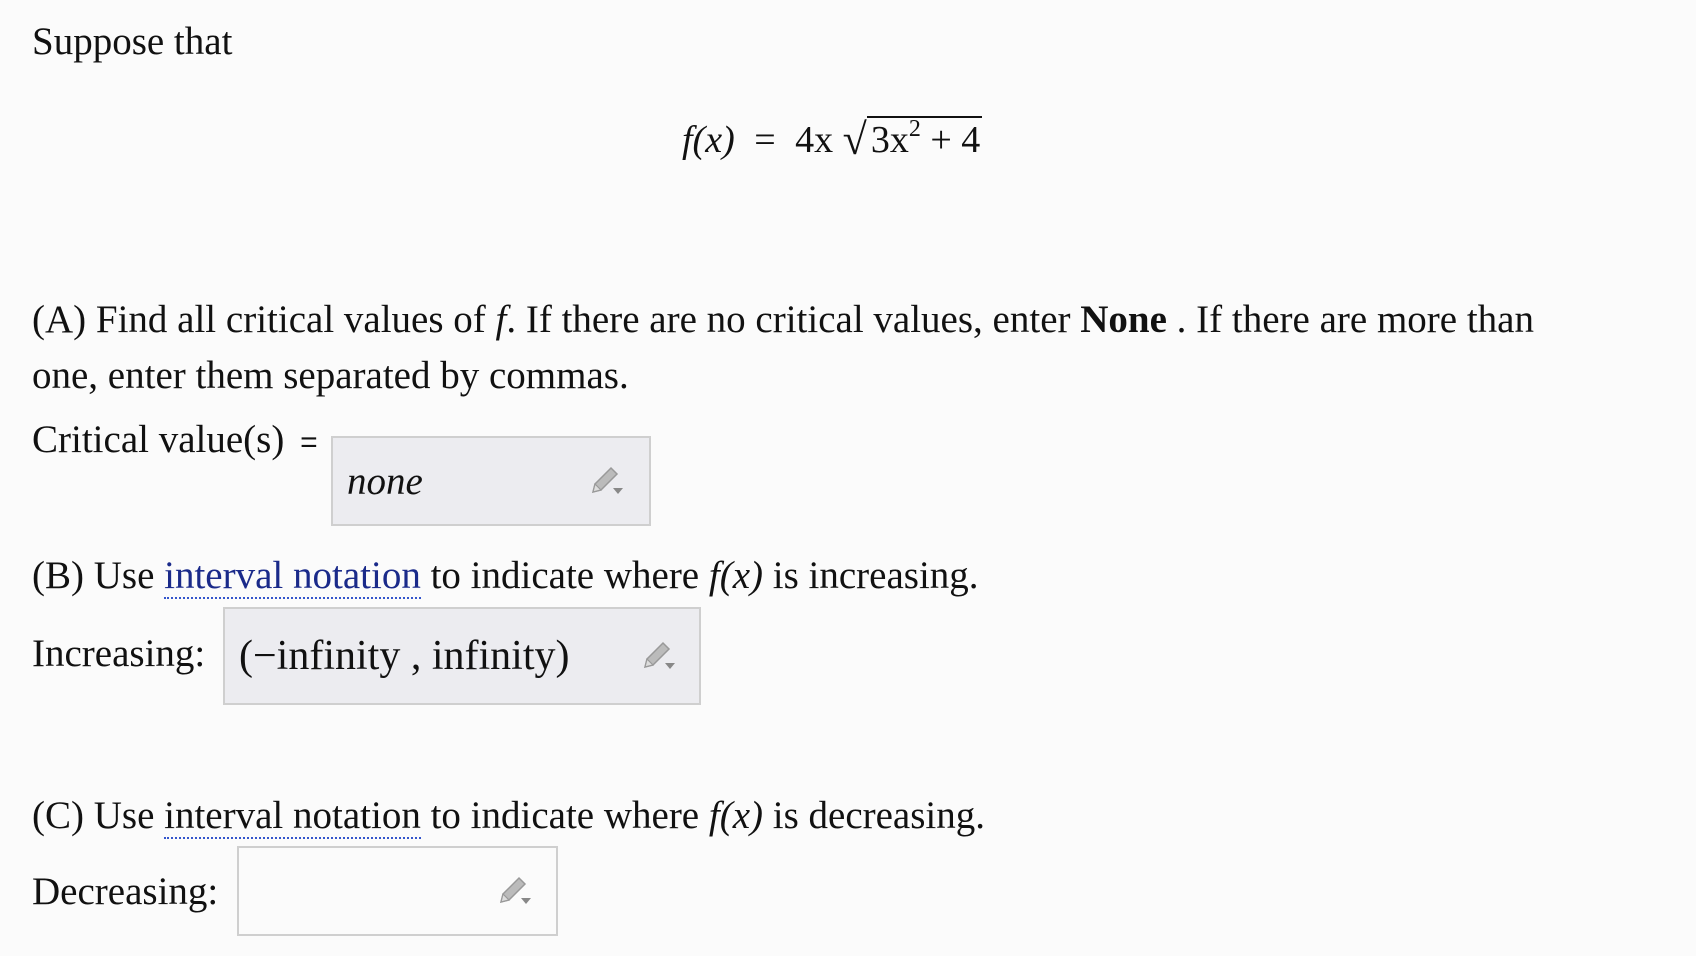 The height and width of the screenshot is (956, 1696). Describe the element at coordinates (330, 375) in the screenshot. I see `part-a-instructions-line2: one, enter them separated by commas.` at that location.